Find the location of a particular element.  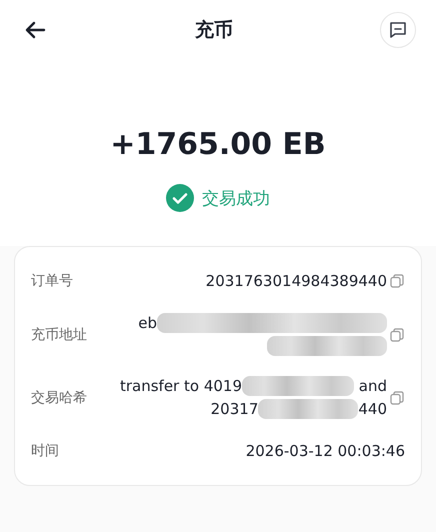

detail-value: transfer to 4019 is located at coordinates (181, 386).